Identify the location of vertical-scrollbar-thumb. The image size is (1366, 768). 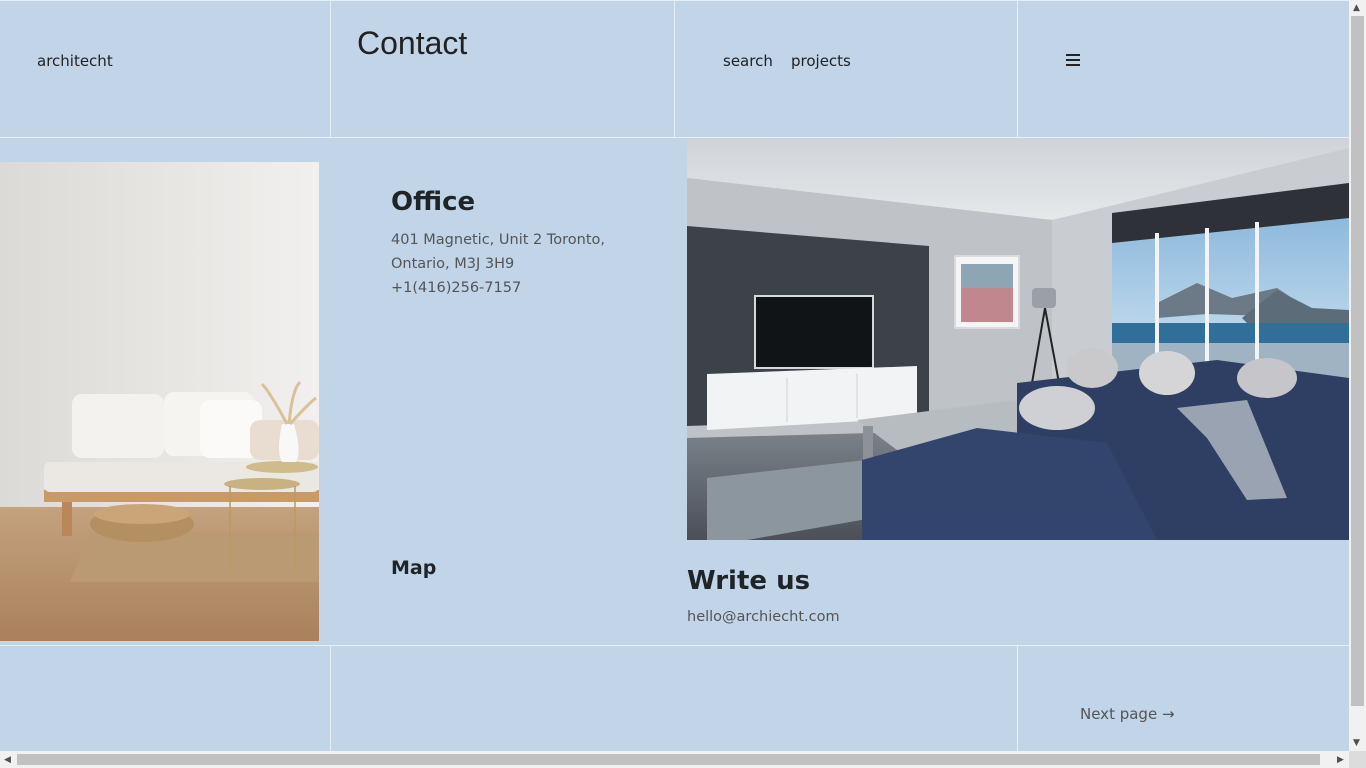
(1357, 361).